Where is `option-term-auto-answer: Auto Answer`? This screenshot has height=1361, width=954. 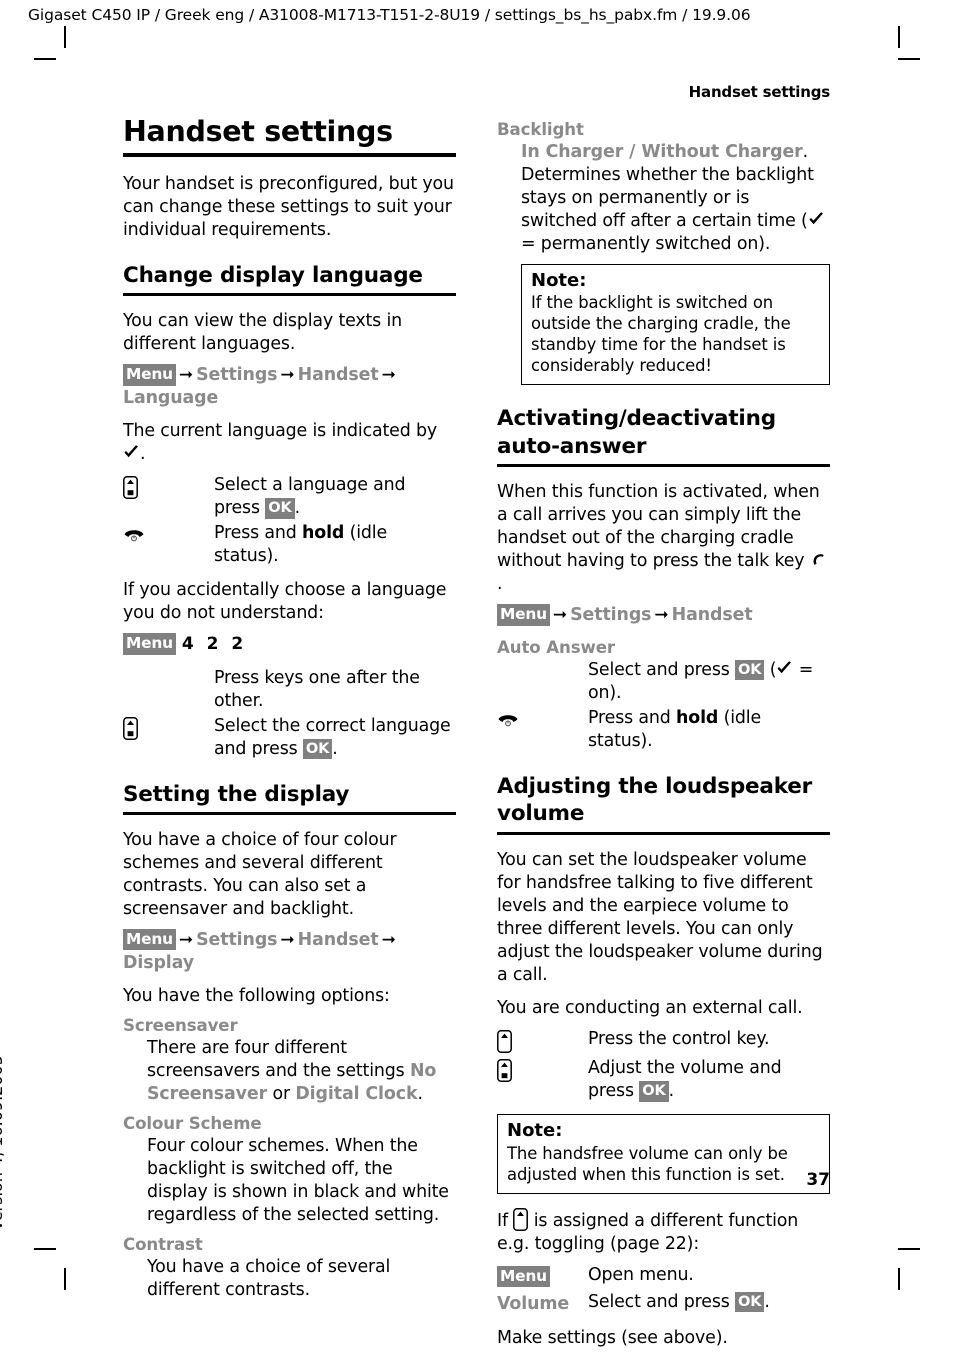
option-term-auto-answer: Auto Answer is located at coordinates (556, 647).